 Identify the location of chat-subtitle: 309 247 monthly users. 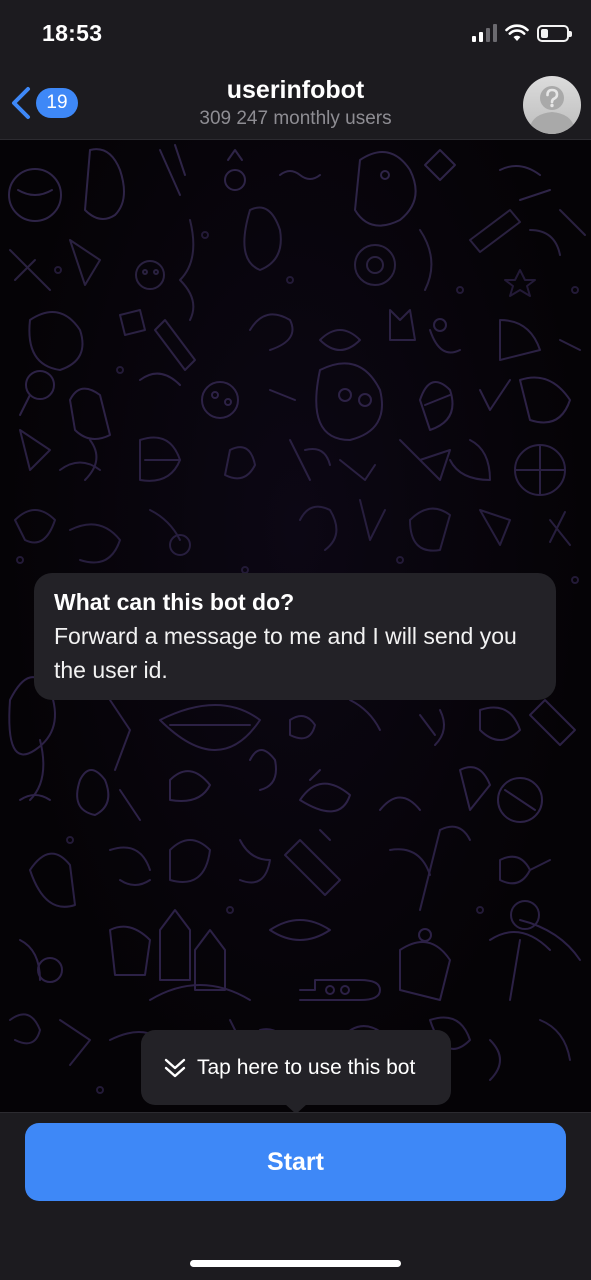
(295, 118).